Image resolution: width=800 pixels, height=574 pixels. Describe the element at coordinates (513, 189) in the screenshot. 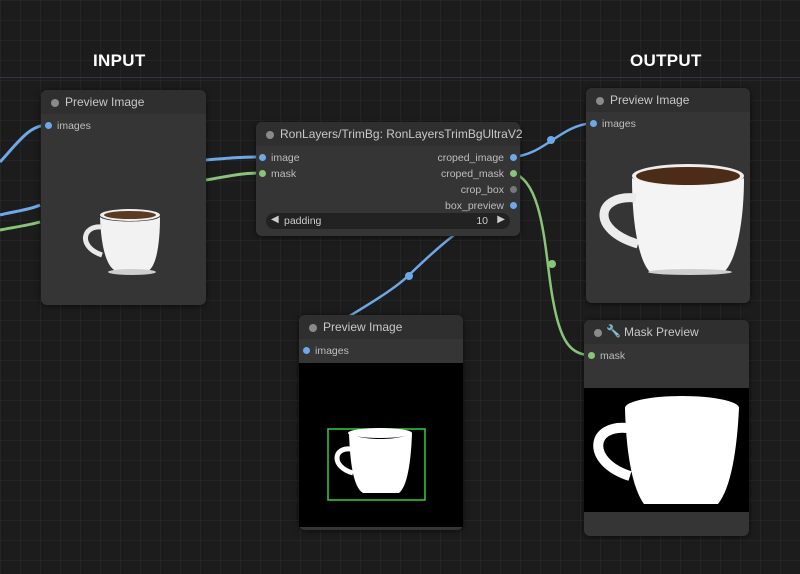

I see `output-slot-crop-box` at that location.